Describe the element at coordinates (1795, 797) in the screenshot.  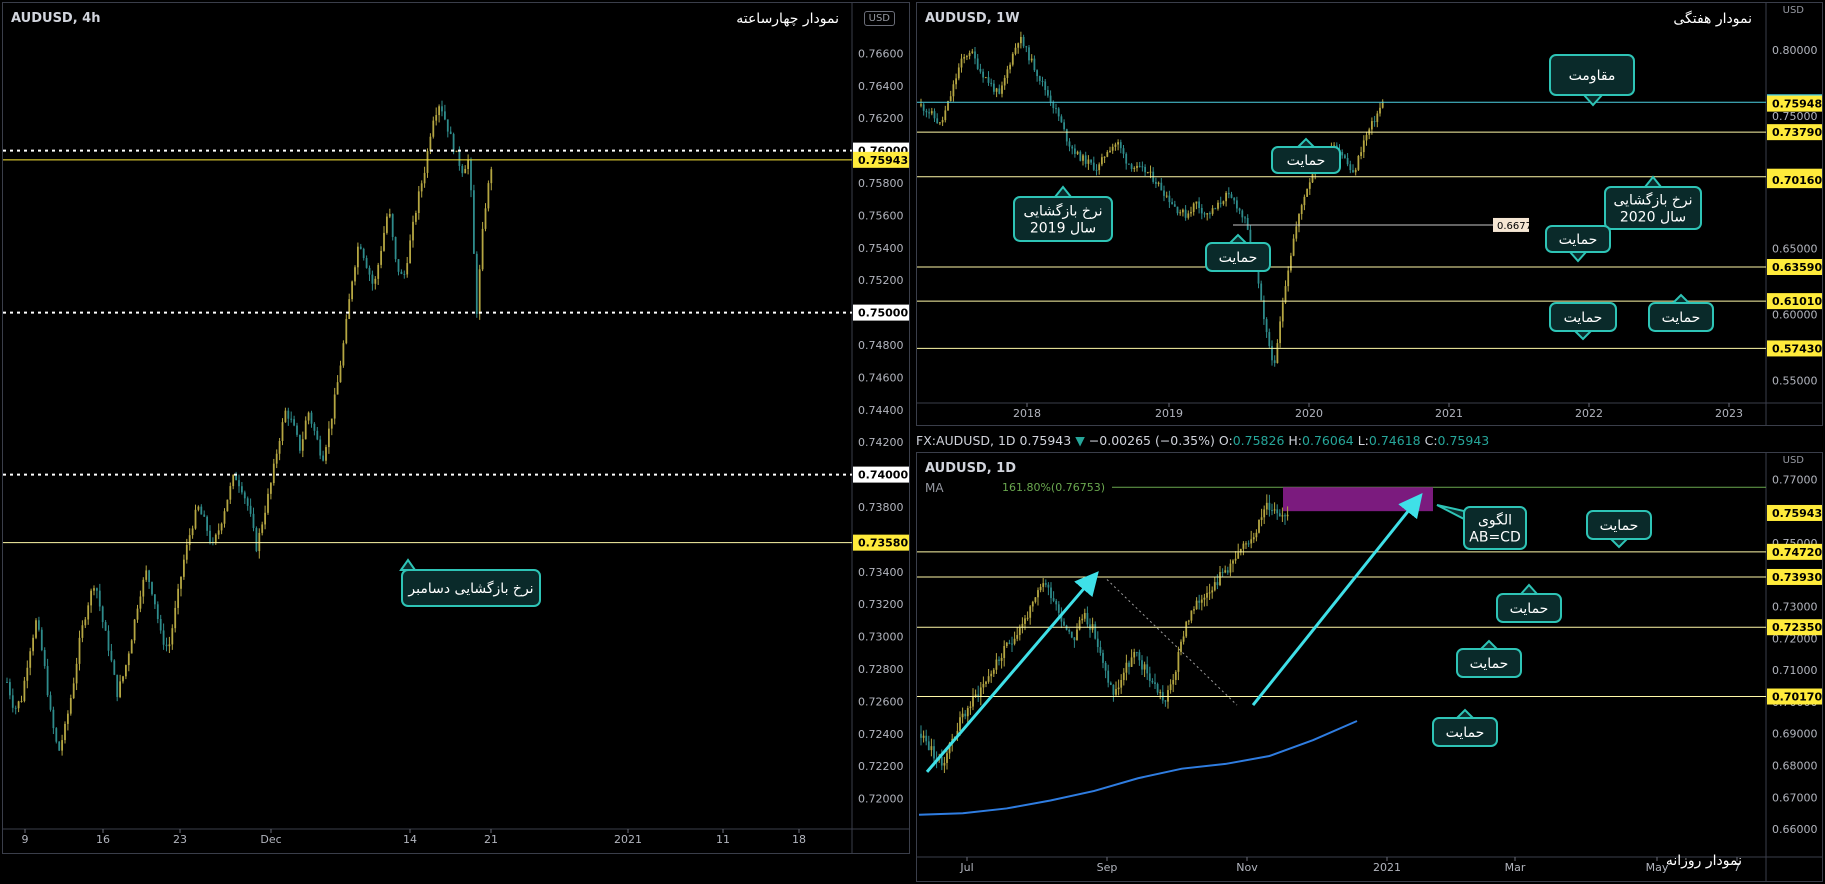
I see `y-tick-label: 0.67000` at that location.